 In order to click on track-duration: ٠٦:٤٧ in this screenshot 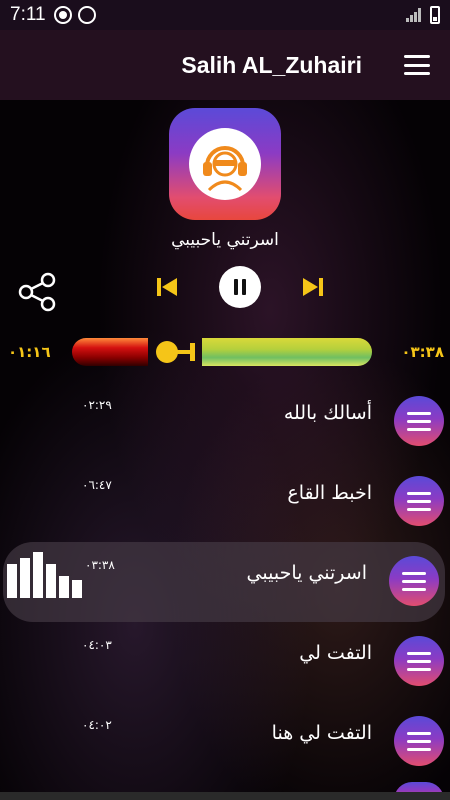, I will do `click(97, 485)`.